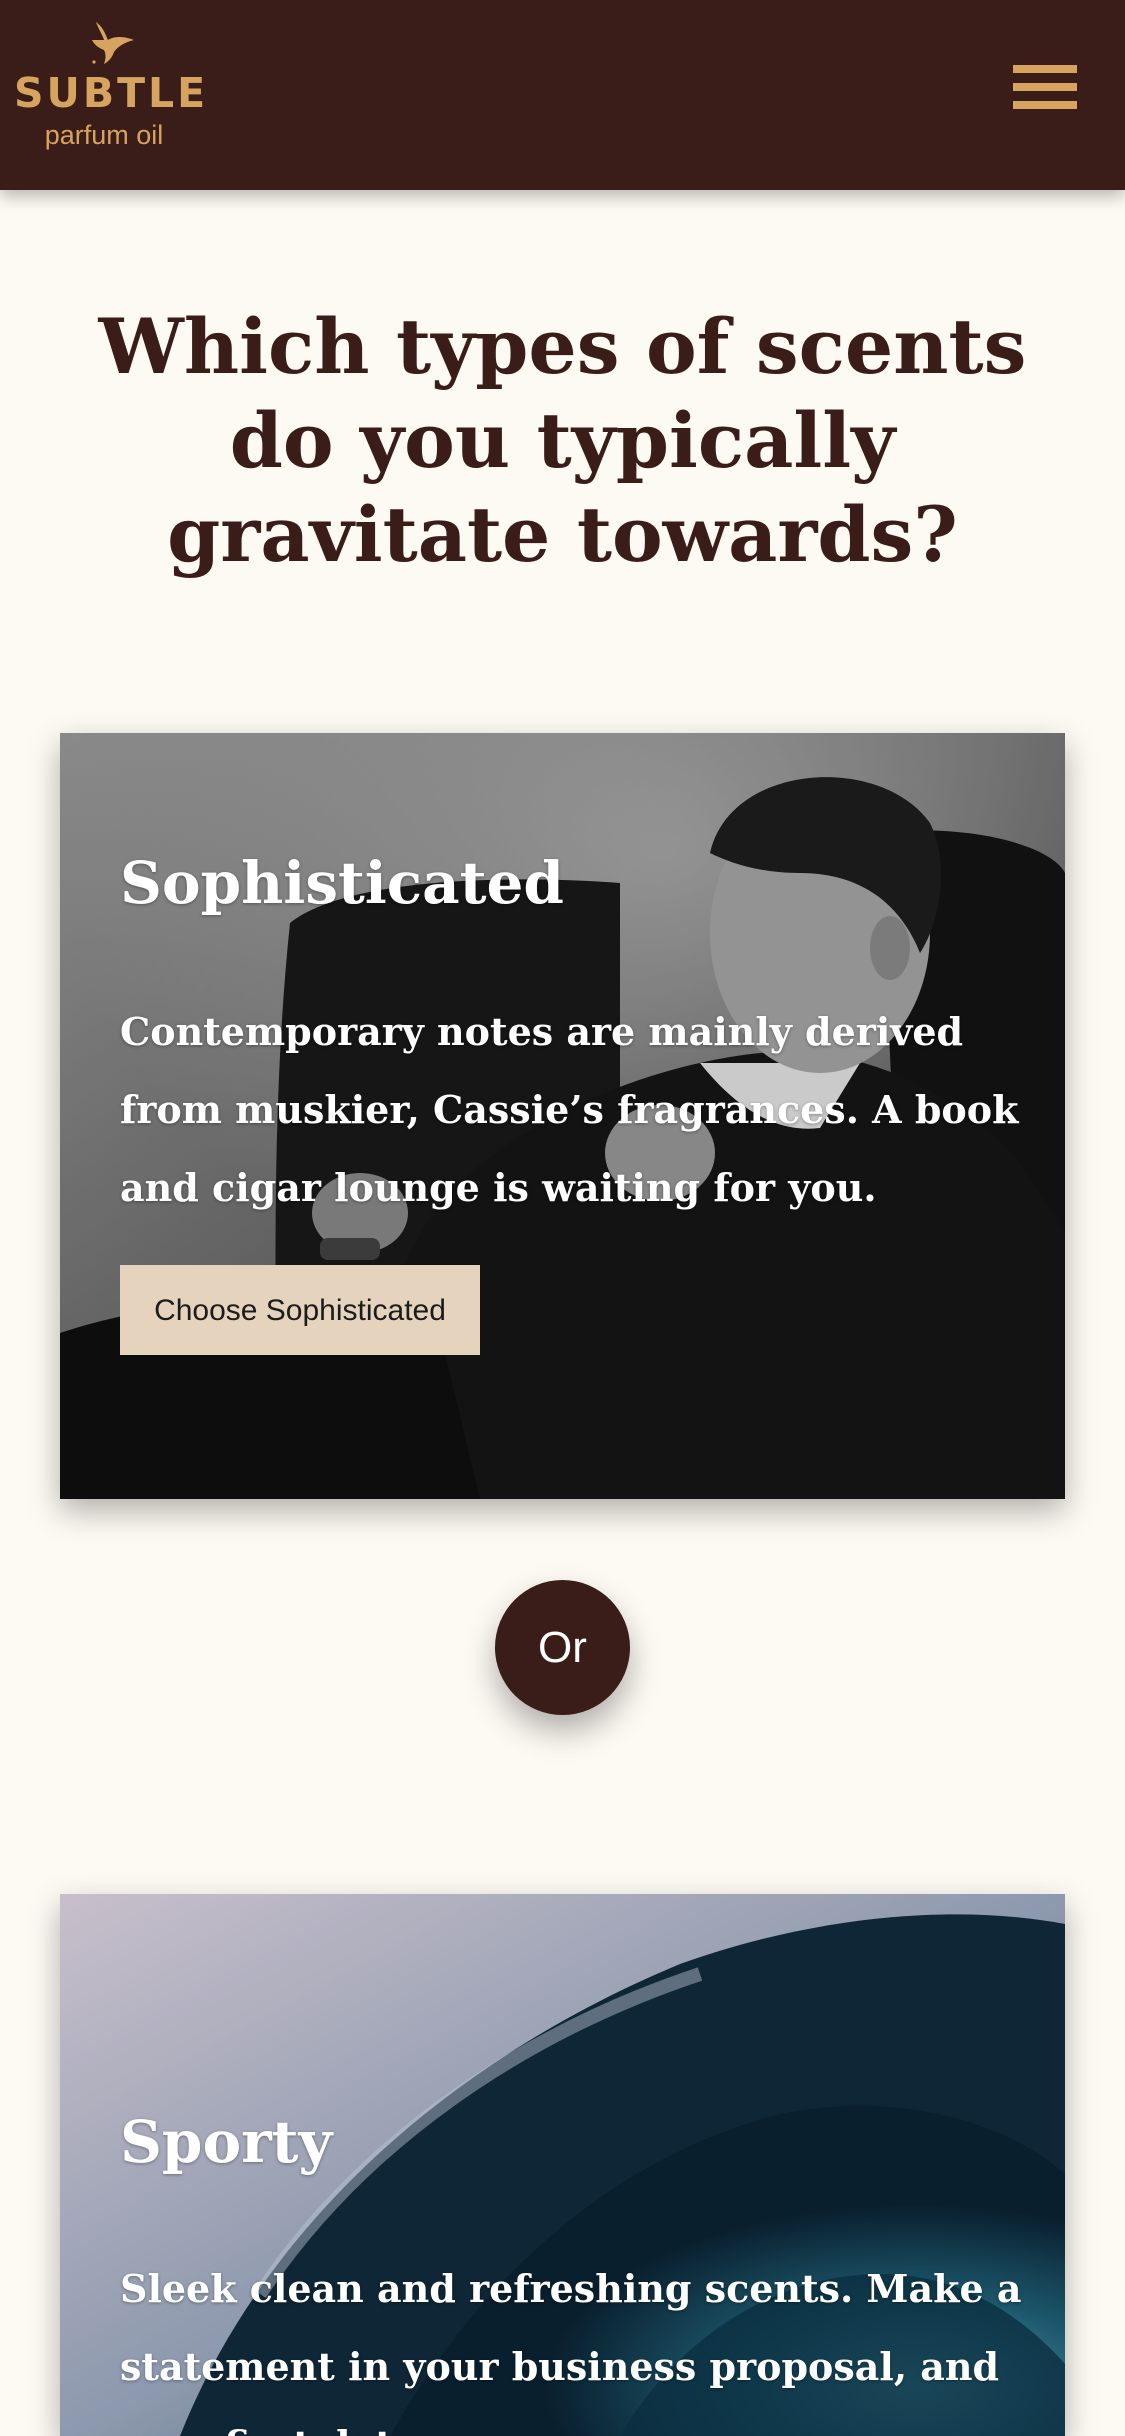 The width and height of the screenshot is (1125, 2436). I want to click on hamburger-menu-icon, so click(1045, 88).